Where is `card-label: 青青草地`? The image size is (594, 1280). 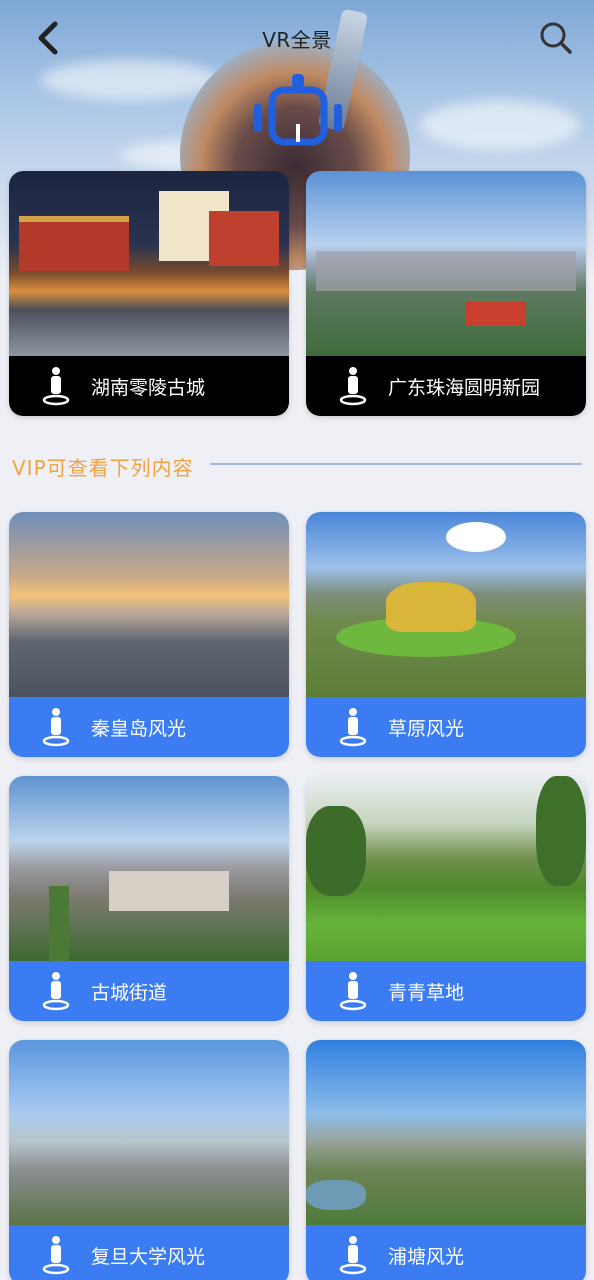
card-label: 青青草地 is located at coordinates (426, 992).